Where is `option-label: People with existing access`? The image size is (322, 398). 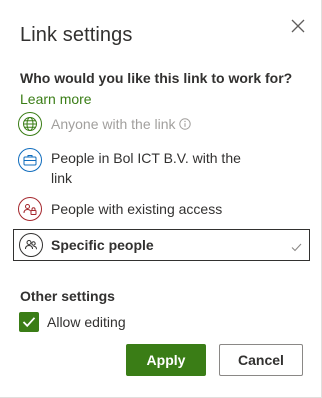 option-label: People with existing access is located at coordinates (137, 209).